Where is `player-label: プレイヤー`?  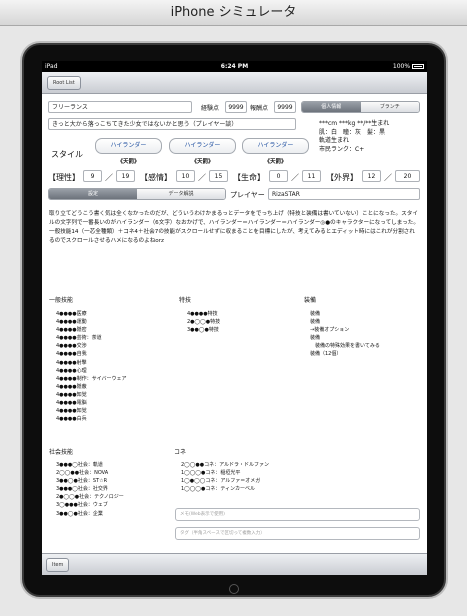 player-label: プレイヤー is located at coordinates (247, 195).